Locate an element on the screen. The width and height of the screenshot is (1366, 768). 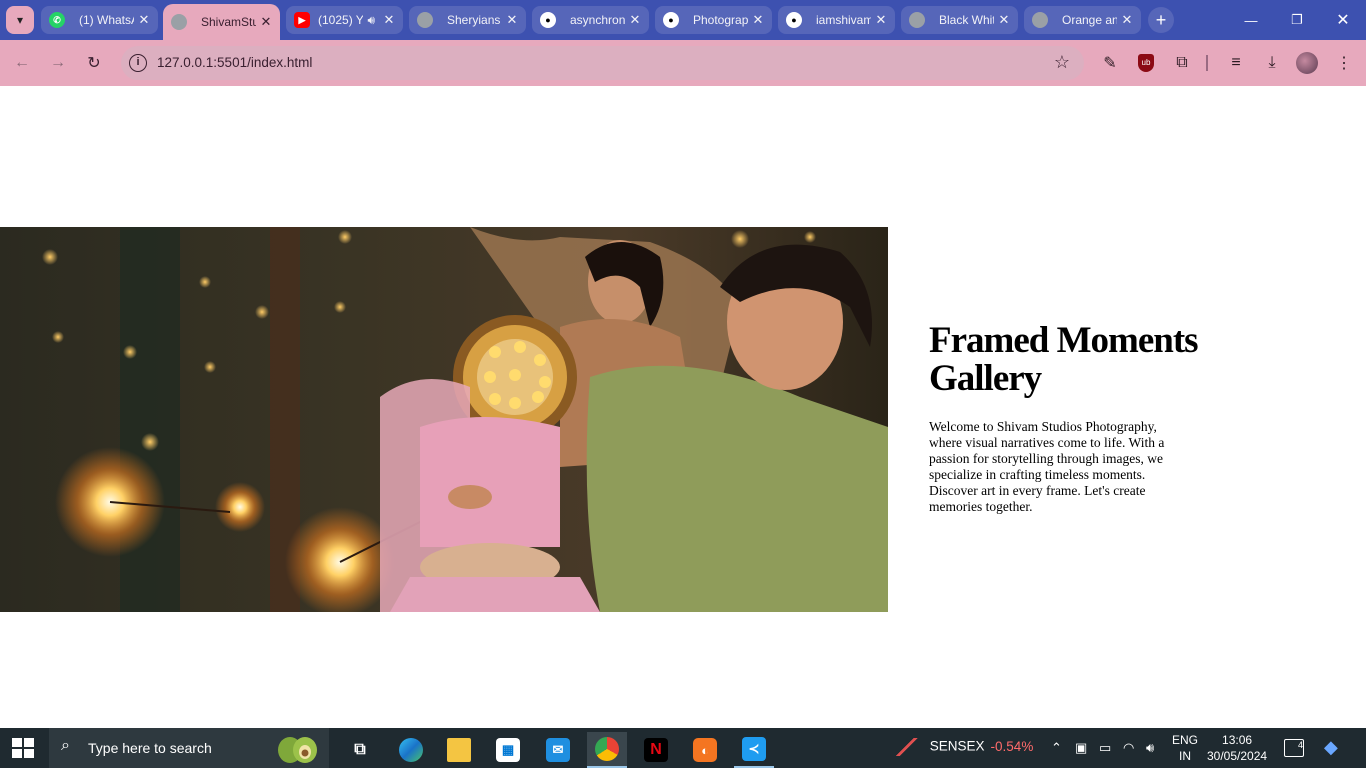
forward-button: → is located at coordinates (58, 63).